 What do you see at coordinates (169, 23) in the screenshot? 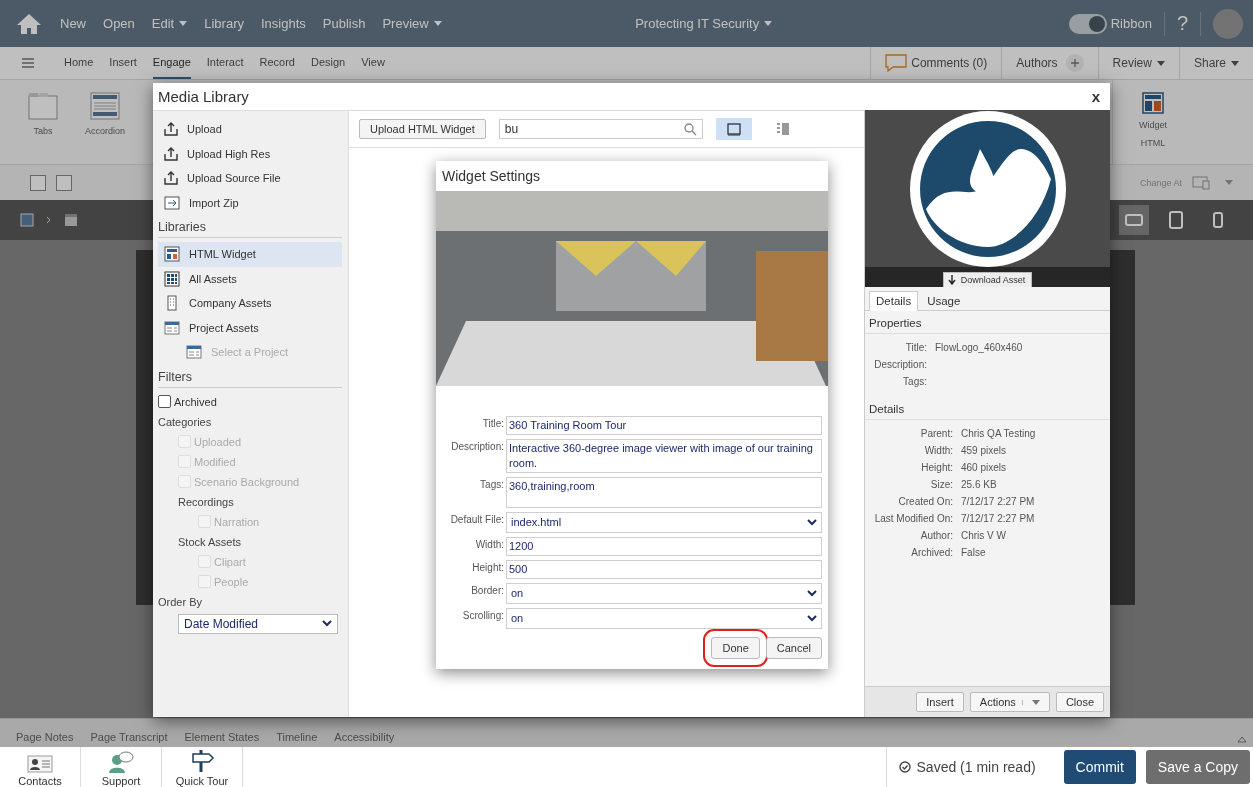
I see `menu-item: Edit` at bounding box center [169, 23].